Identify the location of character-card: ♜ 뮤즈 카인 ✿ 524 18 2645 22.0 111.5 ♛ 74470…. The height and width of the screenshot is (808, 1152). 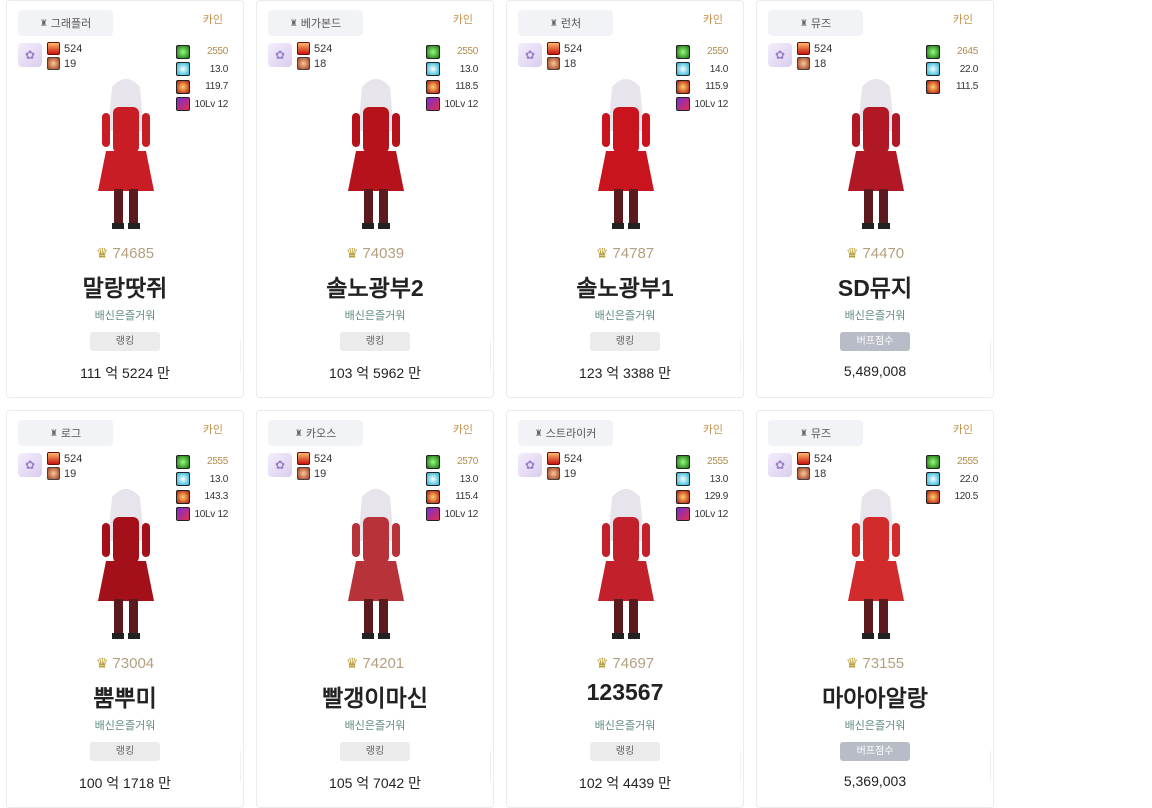
(875, 199).